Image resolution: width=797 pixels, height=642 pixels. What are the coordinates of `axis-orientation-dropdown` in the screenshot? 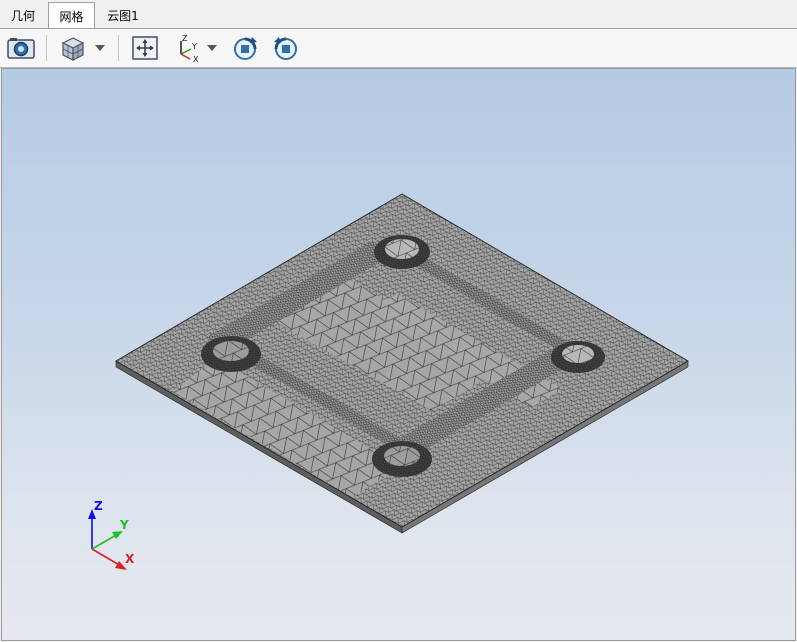 It's located at (212, 48).